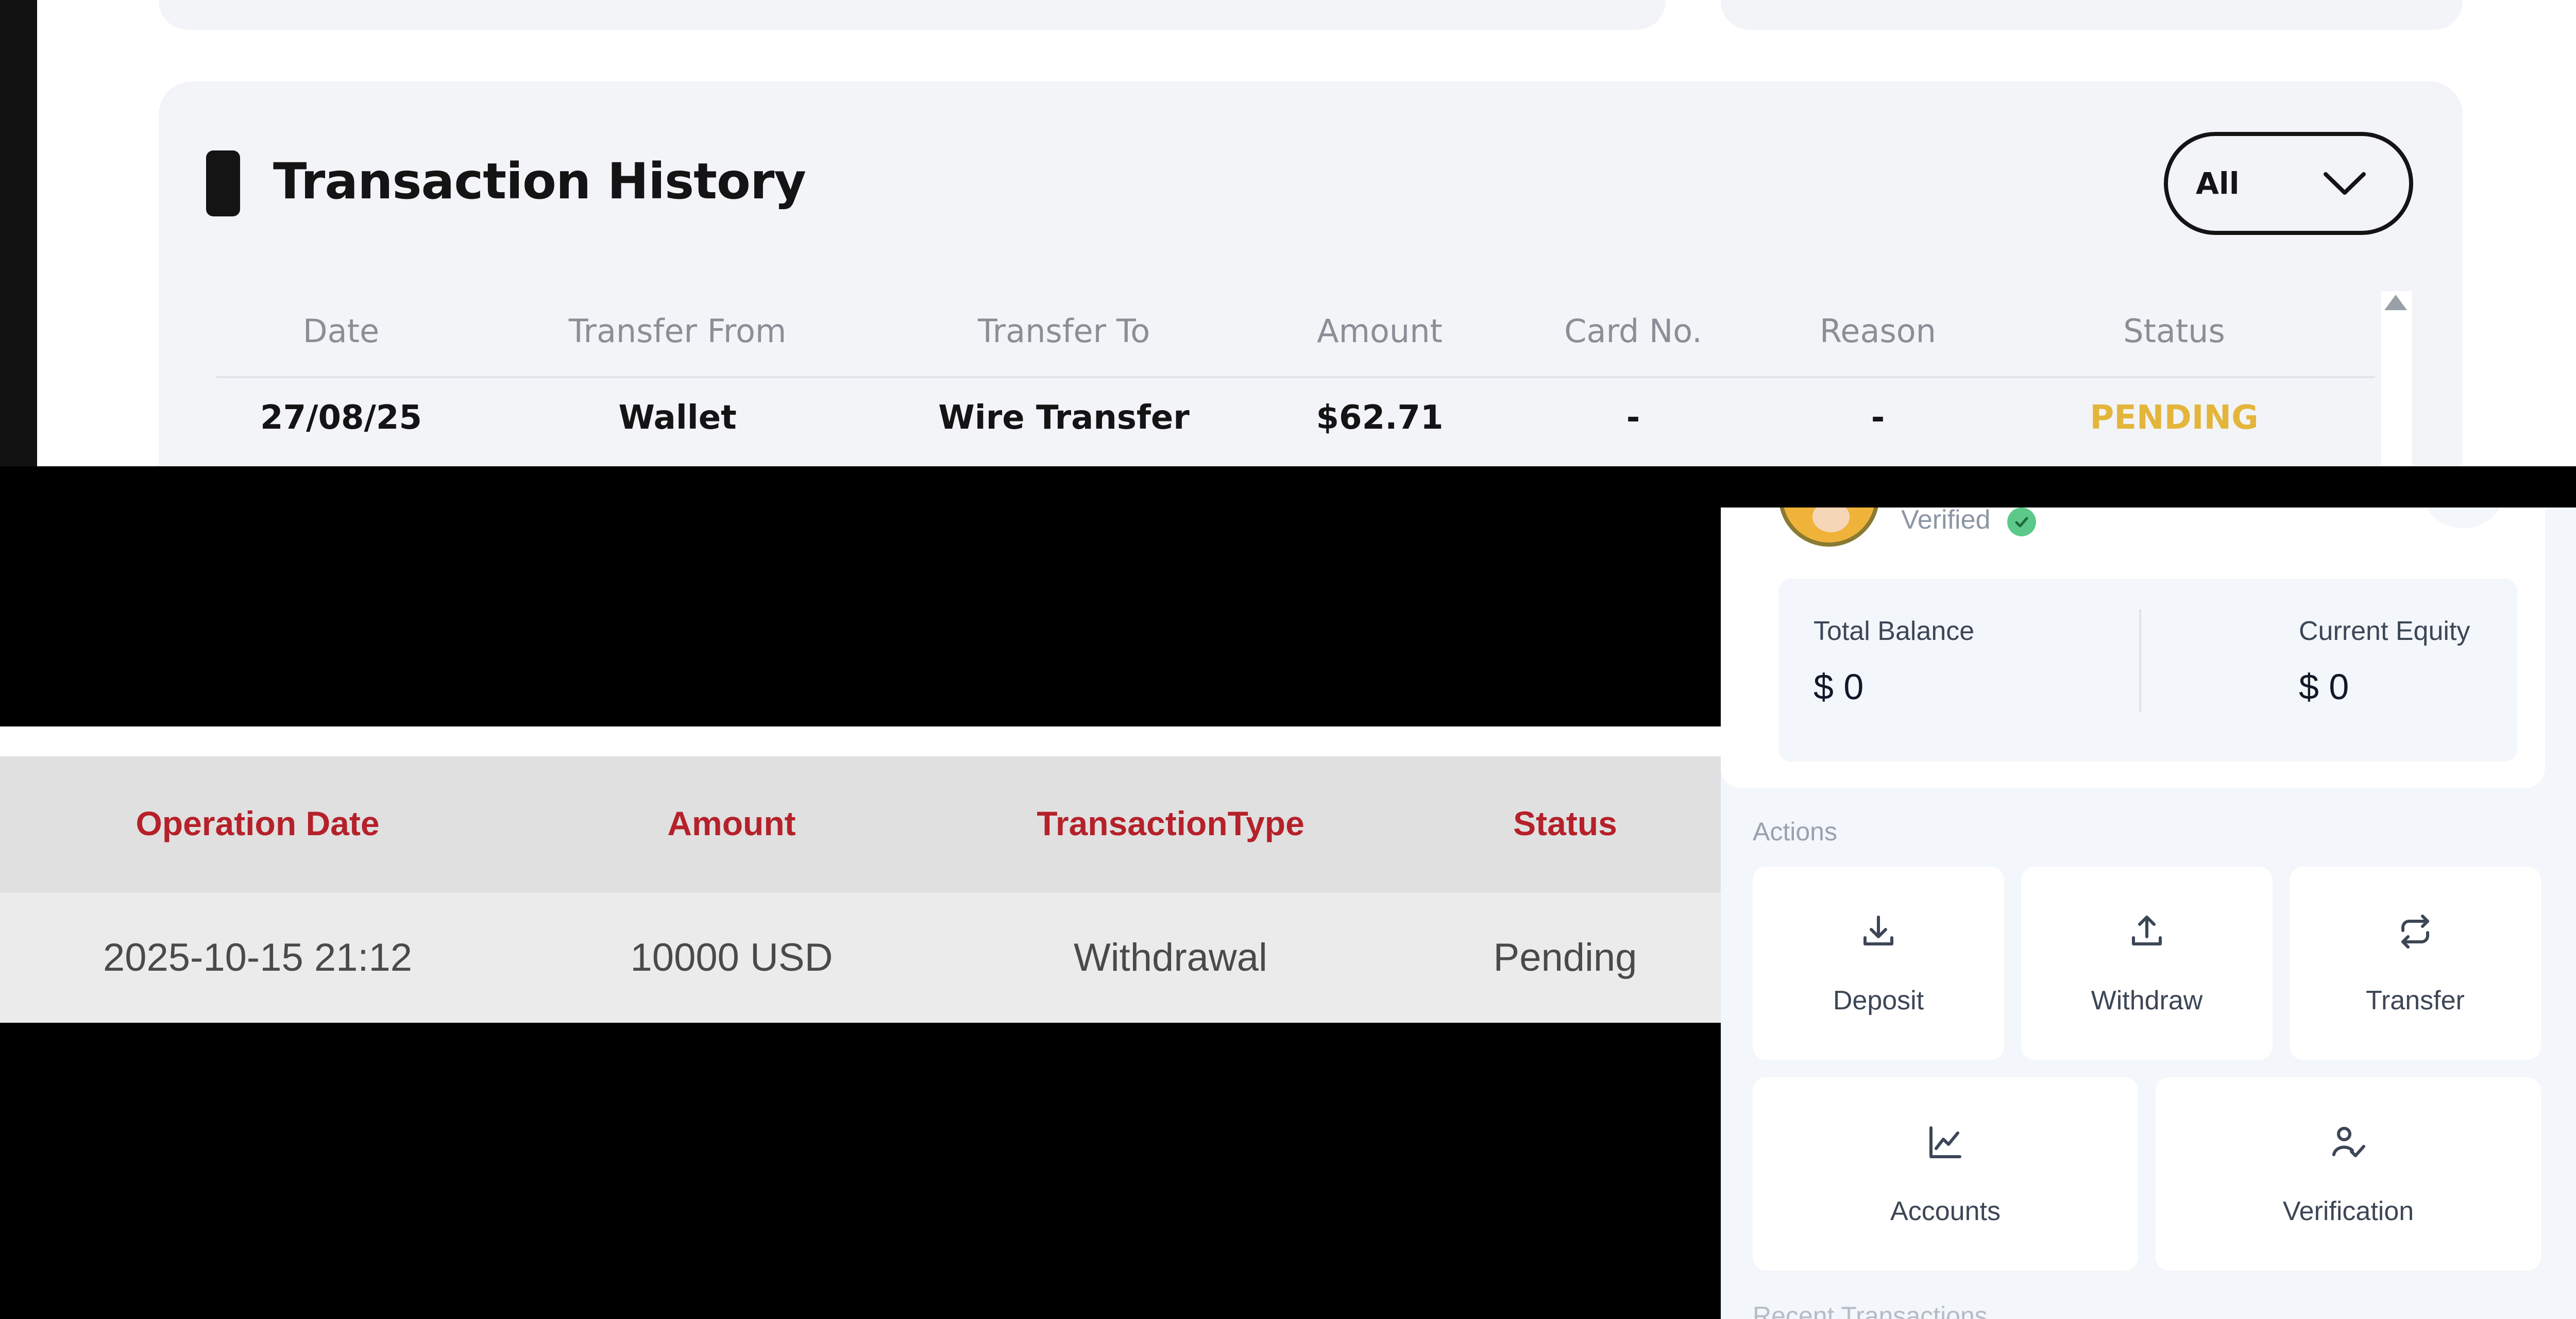 The image size is (2576, 1319). Describe the element at coordinates (1565, 957) in the screenshot. I see `cell-status: Pending` at that location.